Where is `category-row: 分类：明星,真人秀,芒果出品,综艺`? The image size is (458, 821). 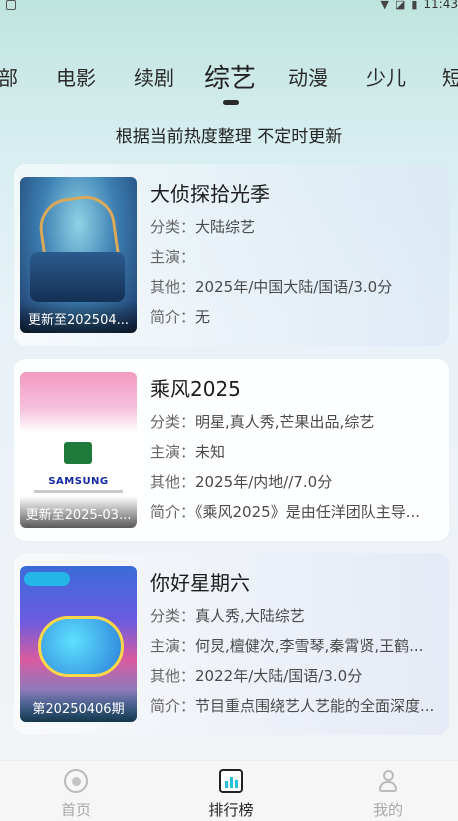
category-row: 分类：明星,真人秀,芒果出品,综艺 is located at coordinates (295, 421).